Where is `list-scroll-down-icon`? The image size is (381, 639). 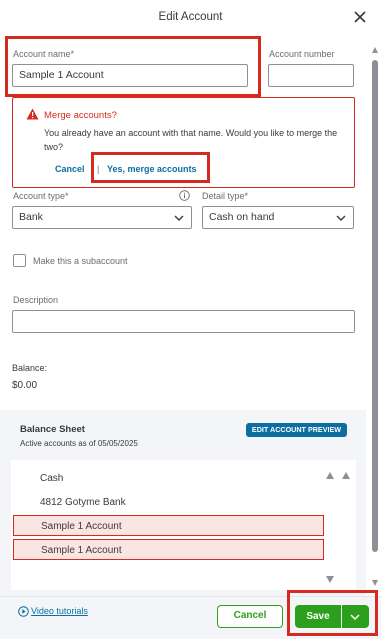 list-scroll-down-icon is located at coordinates (330, 579).